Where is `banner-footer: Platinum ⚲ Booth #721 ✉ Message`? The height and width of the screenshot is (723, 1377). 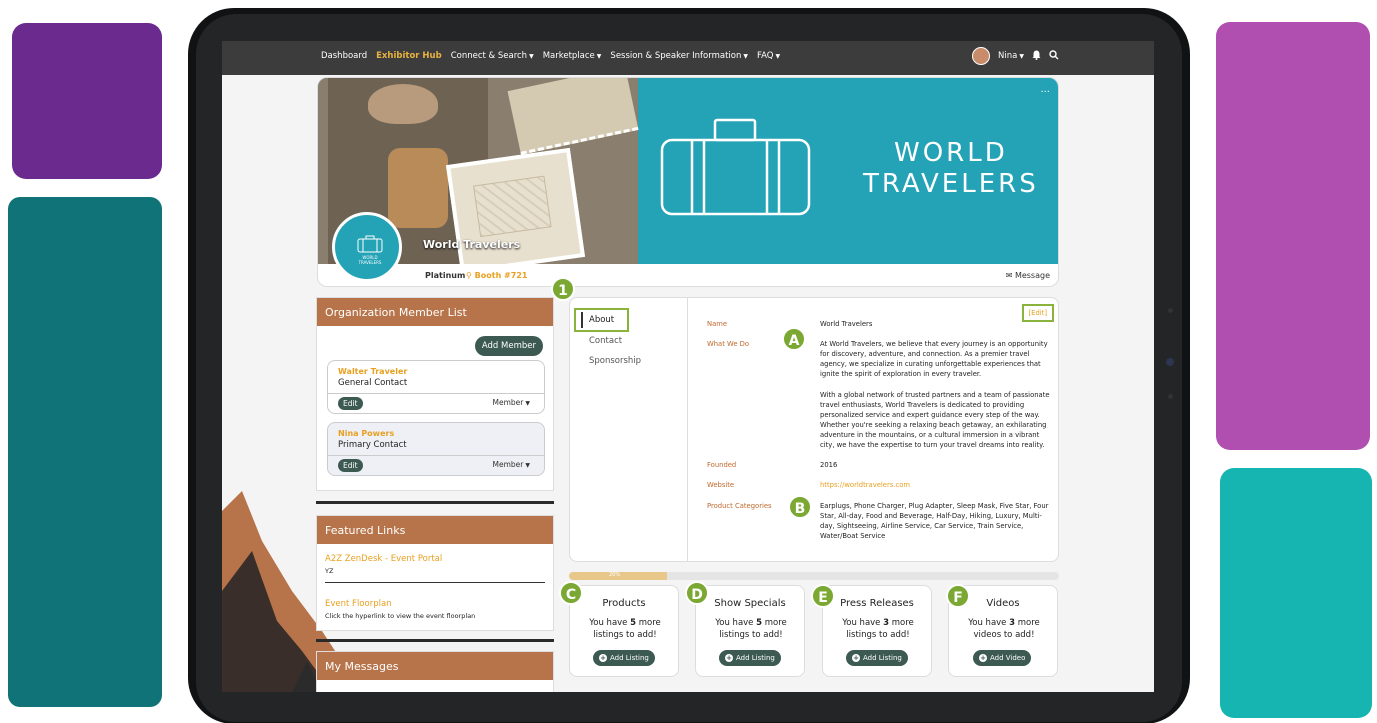
banner-footer: Platinum ⚲ Booth #721 ✉ Message is located at coordinates (688, 275).